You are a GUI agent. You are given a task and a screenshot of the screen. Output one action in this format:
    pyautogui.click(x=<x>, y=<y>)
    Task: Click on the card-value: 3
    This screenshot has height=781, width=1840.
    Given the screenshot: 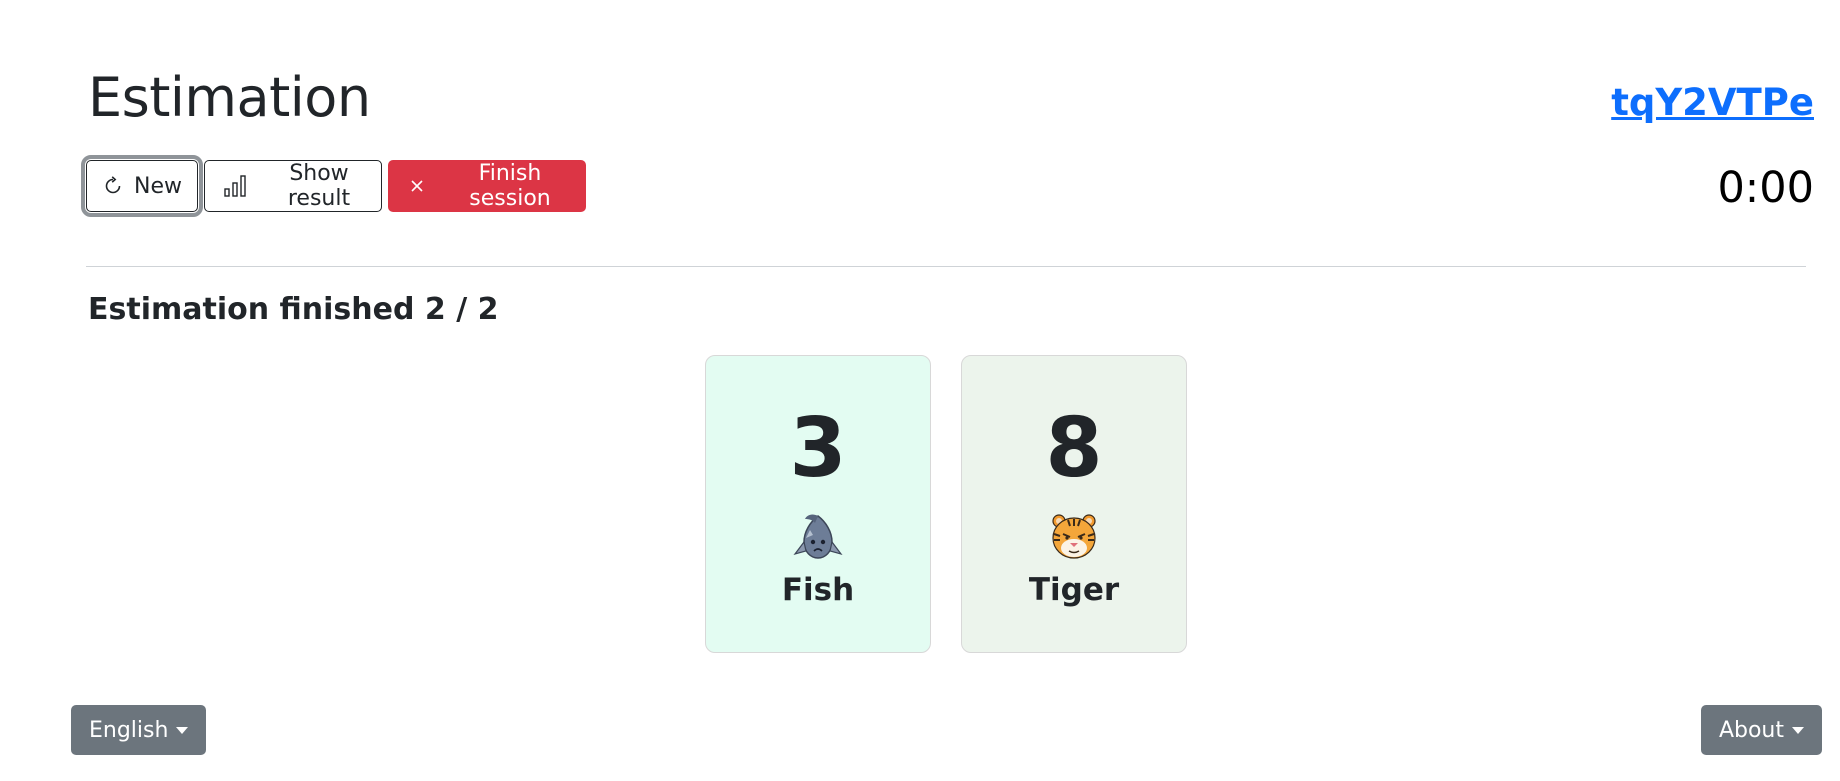 What is the action you would take?
    pyautogui.click(x=818, y=448)
    